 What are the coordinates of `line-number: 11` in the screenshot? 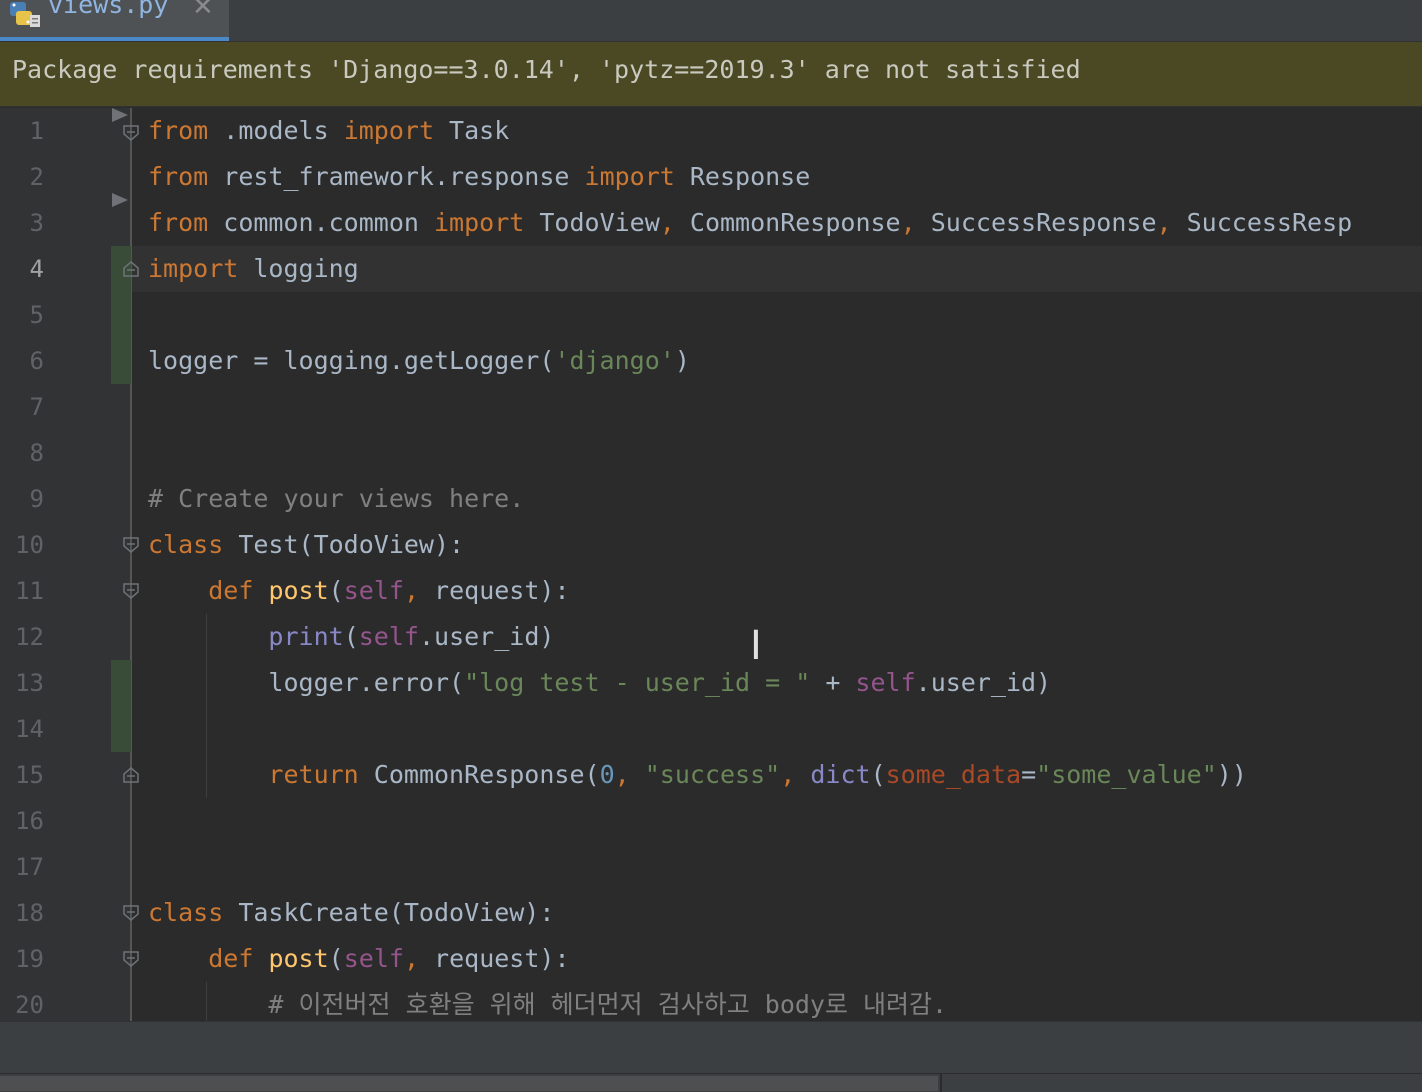 It's located at (22, 591).